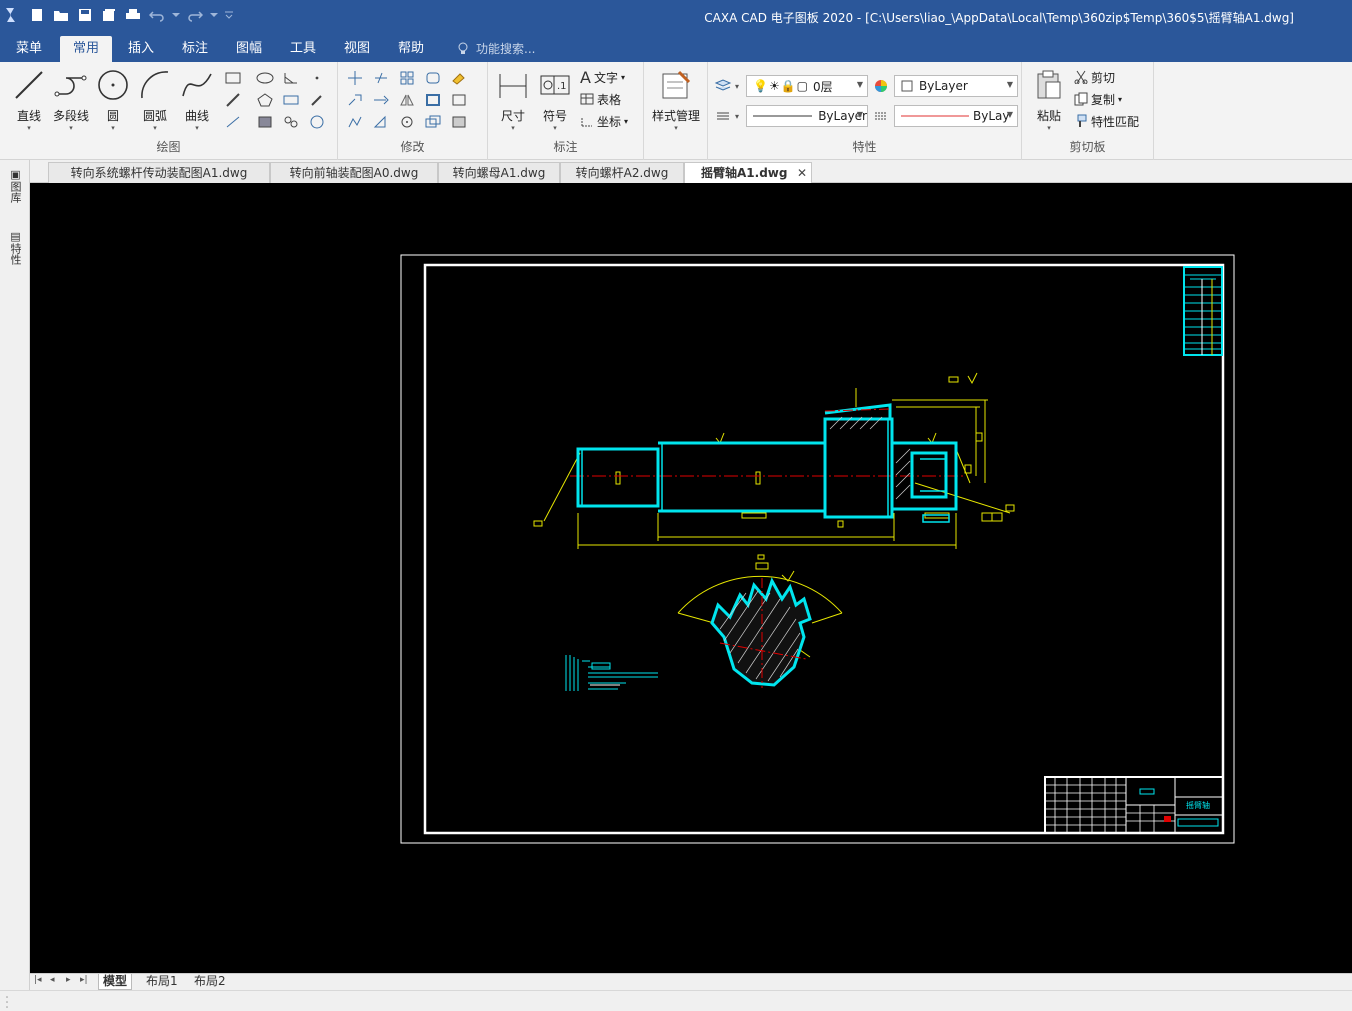 Image resolution: width=1352 pixels, height=1011 pixels. Describe the element at coordinates (157, 15) in the screenshot. I see `undo-icon` at that location.